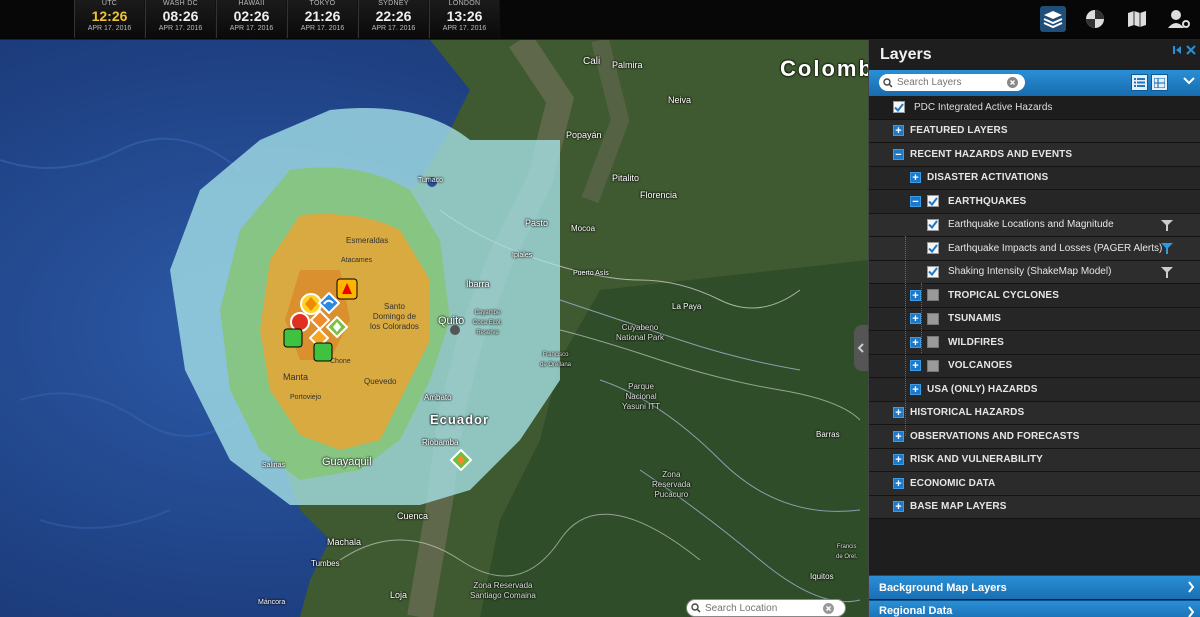 The height and width of the screenshot is (617, 1200). Describe the element at coordinates (1177, 50) in the screenshot. I see `collapse-panel-icon` at that location.